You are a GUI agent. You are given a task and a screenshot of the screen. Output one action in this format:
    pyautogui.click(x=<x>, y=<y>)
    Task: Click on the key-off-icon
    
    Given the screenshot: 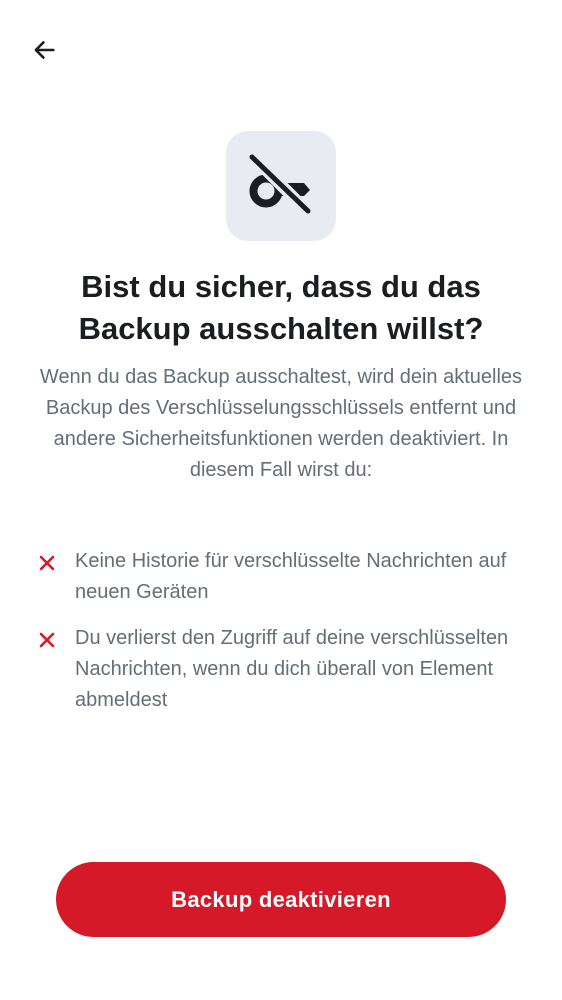 What is the action you would take?
    pyautogui.click(x=281, y=186)
    